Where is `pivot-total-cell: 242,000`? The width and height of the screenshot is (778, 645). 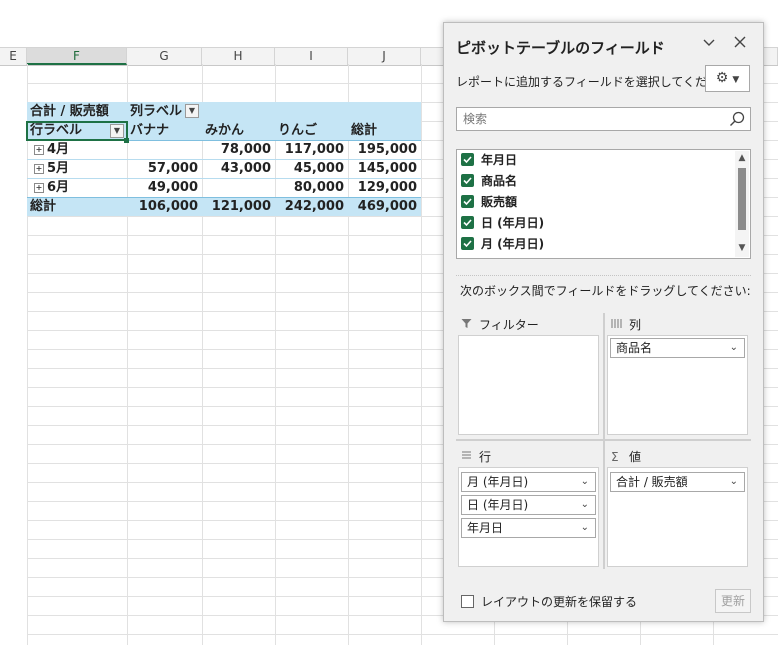
pivot-total-cell: 242,000 is located at coordinates (311, 206).